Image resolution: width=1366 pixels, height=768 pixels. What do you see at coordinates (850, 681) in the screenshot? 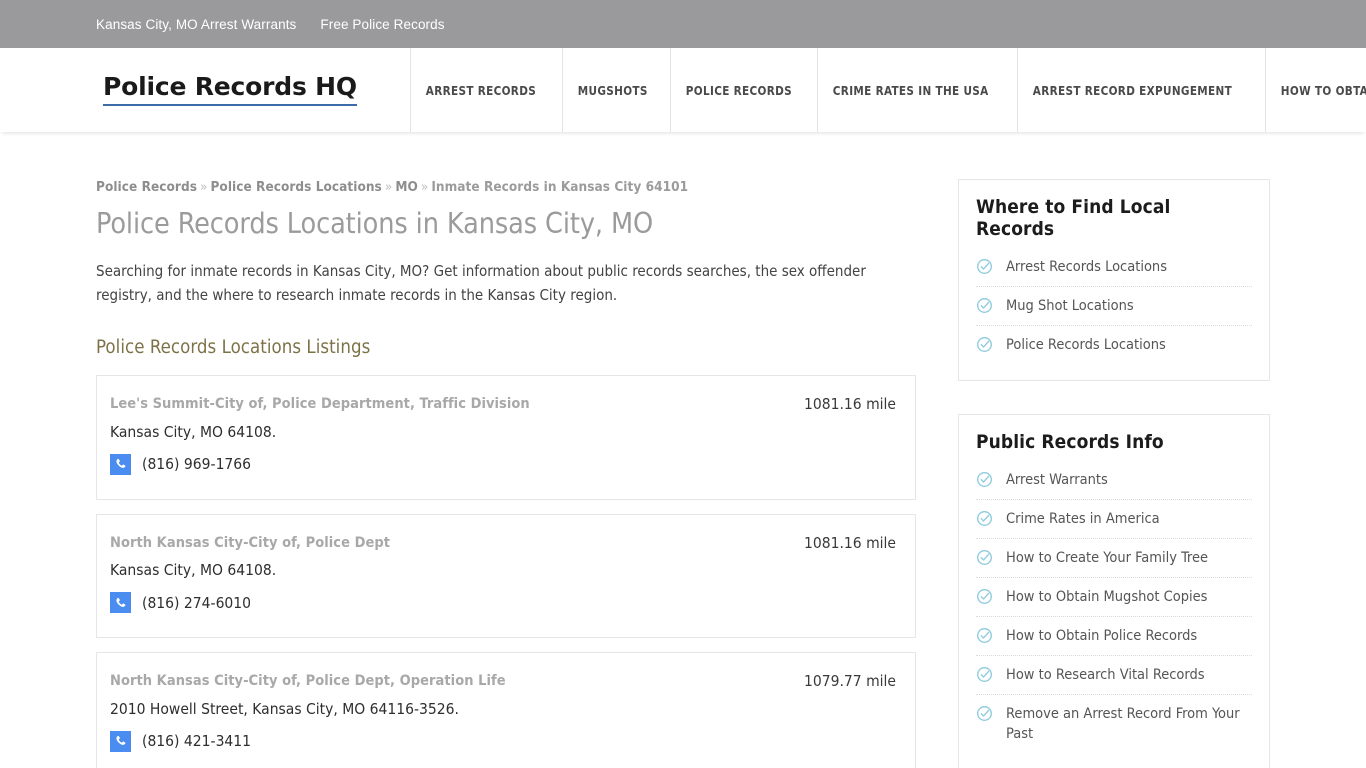
I see `listing-distance: 1079.77 mile` at bounding box center [850, 681].